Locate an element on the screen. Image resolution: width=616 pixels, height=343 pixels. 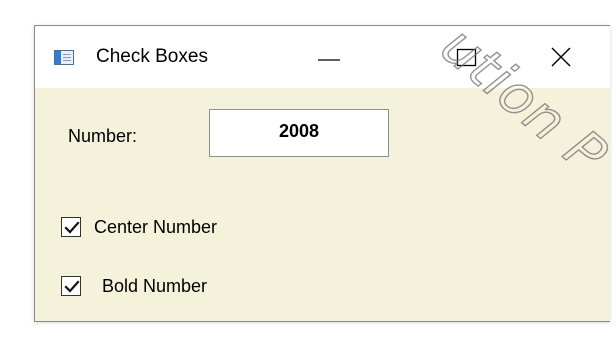
center-number-checkbox is located at coordinates (71, 227).